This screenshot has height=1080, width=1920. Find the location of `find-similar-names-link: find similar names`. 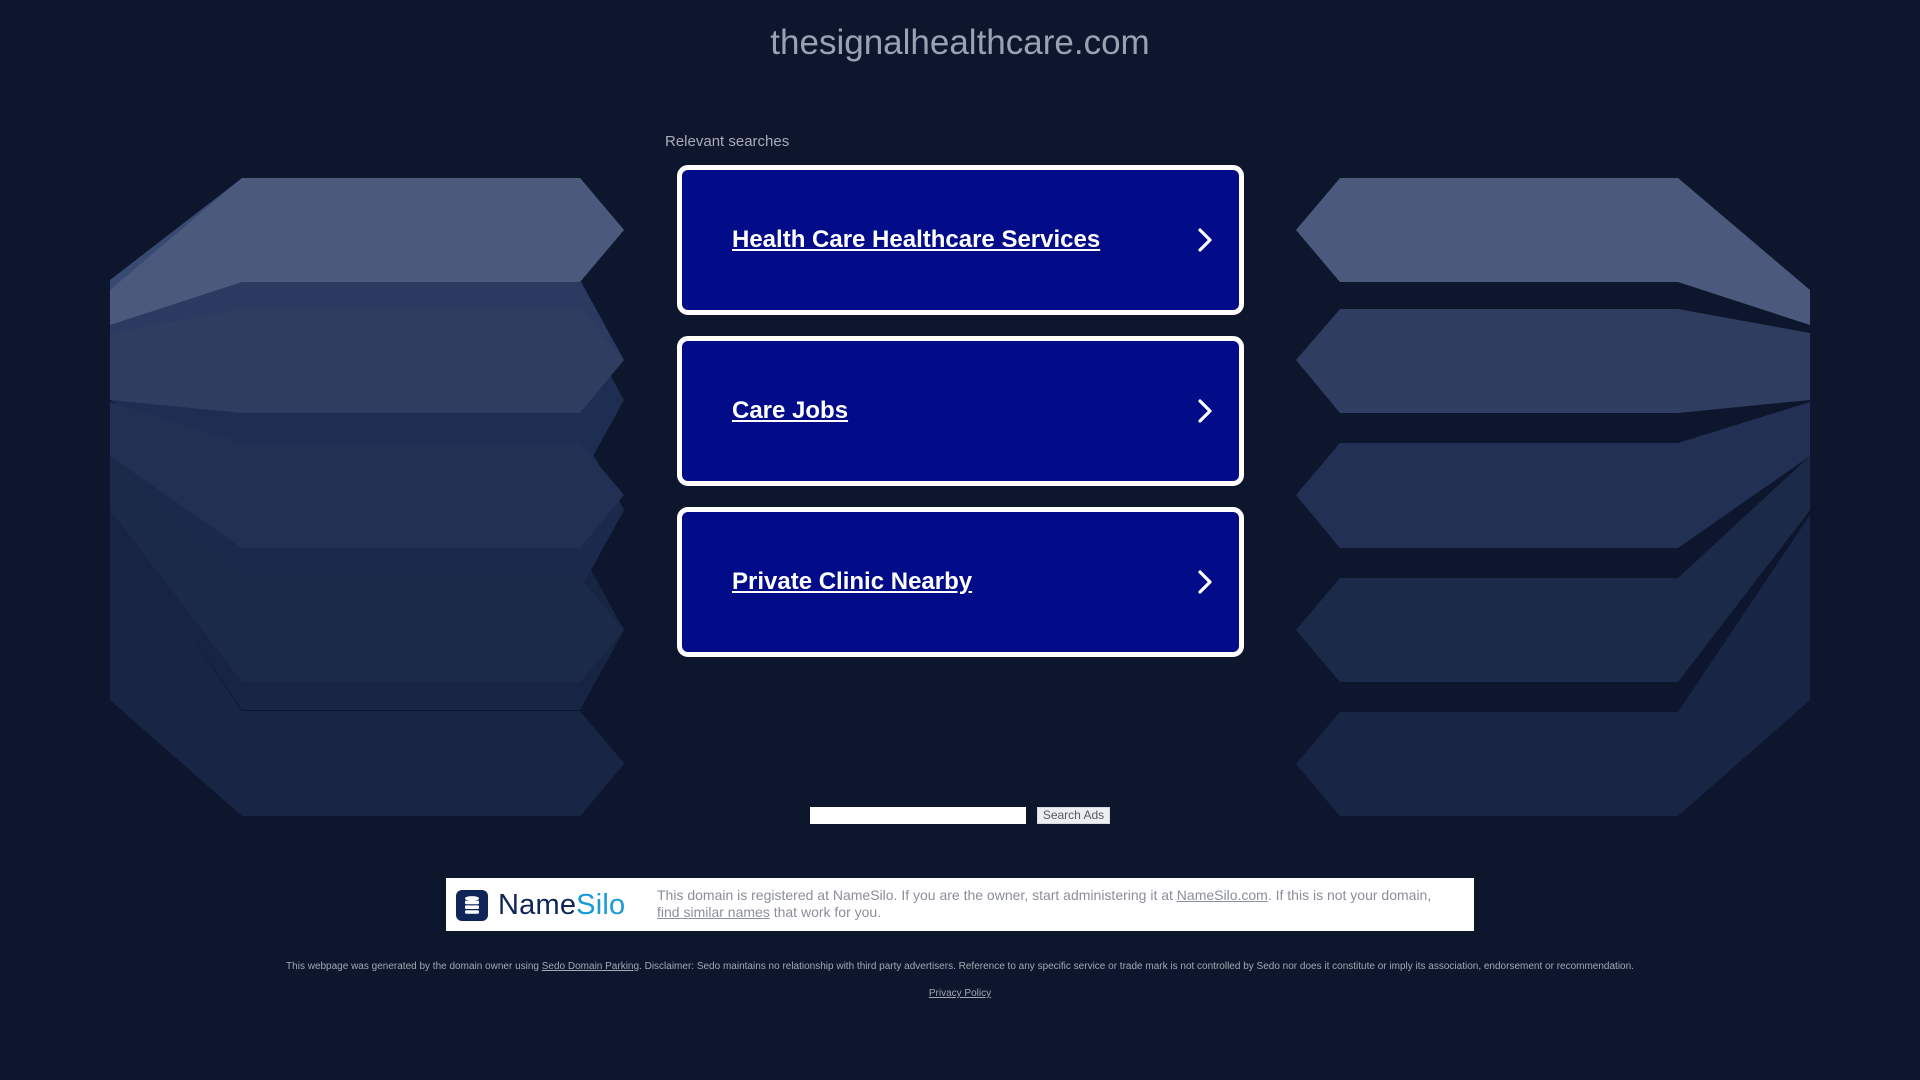

find-similar-names-link: find similar names is located at coordinates (713, 912).